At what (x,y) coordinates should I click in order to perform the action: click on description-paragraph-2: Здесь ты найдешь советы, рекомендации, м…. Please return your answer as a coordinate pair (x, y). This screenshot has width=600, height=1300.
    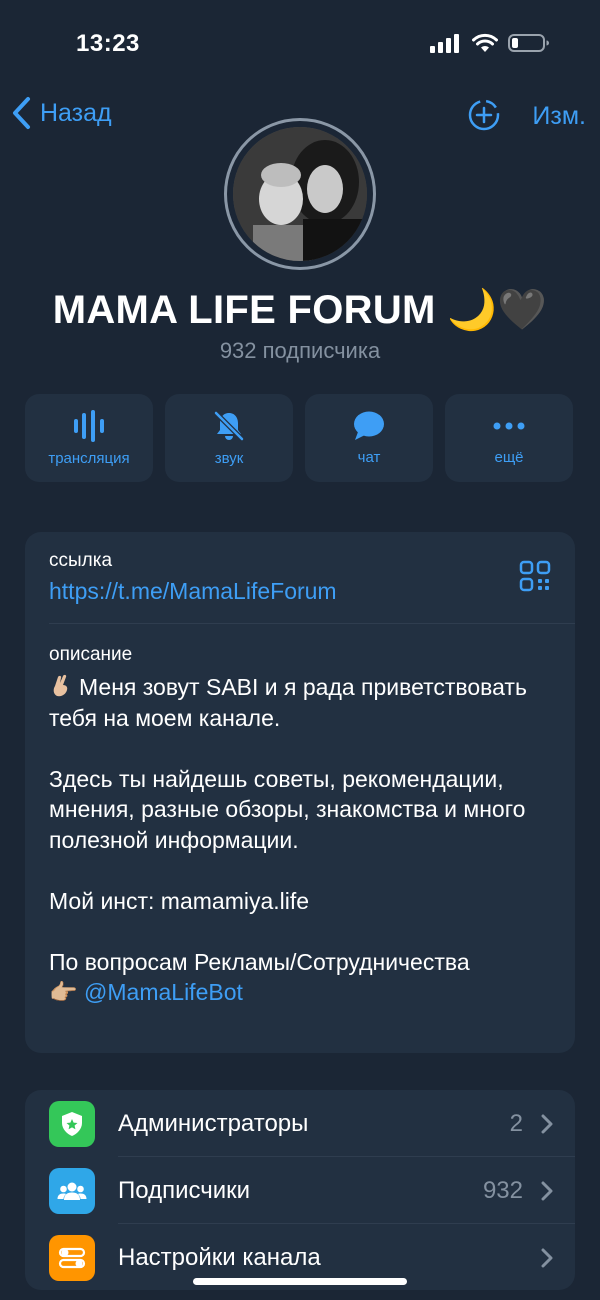
    Looking at the image, I should click on (287, 809).